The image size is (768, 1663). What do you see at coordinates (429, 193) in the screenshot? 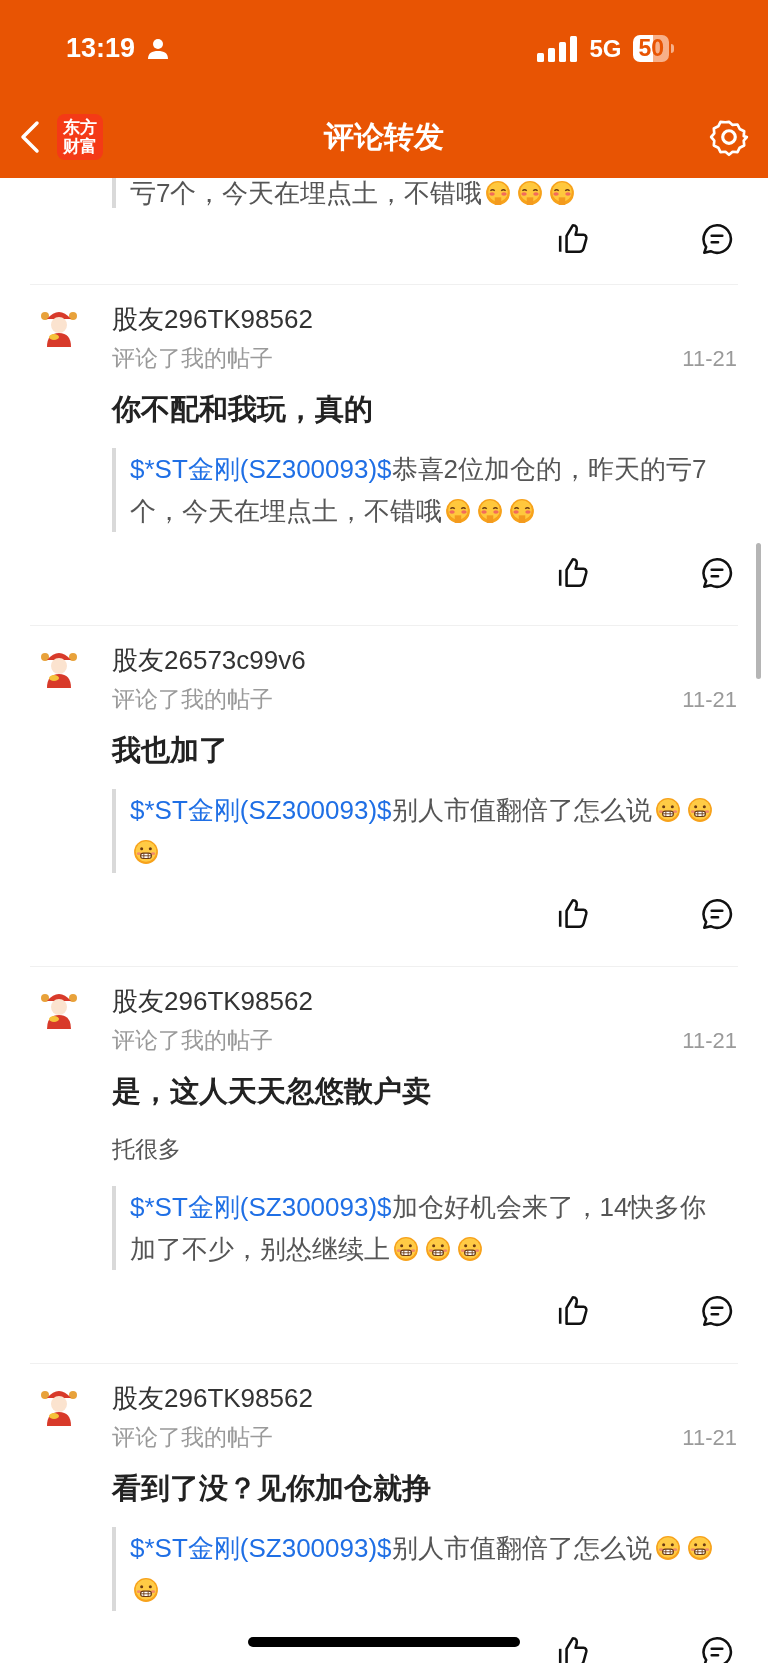
I see `quote-text: 亏7个，今天在埋点土，不错哦` at bounding box center [429, 193].